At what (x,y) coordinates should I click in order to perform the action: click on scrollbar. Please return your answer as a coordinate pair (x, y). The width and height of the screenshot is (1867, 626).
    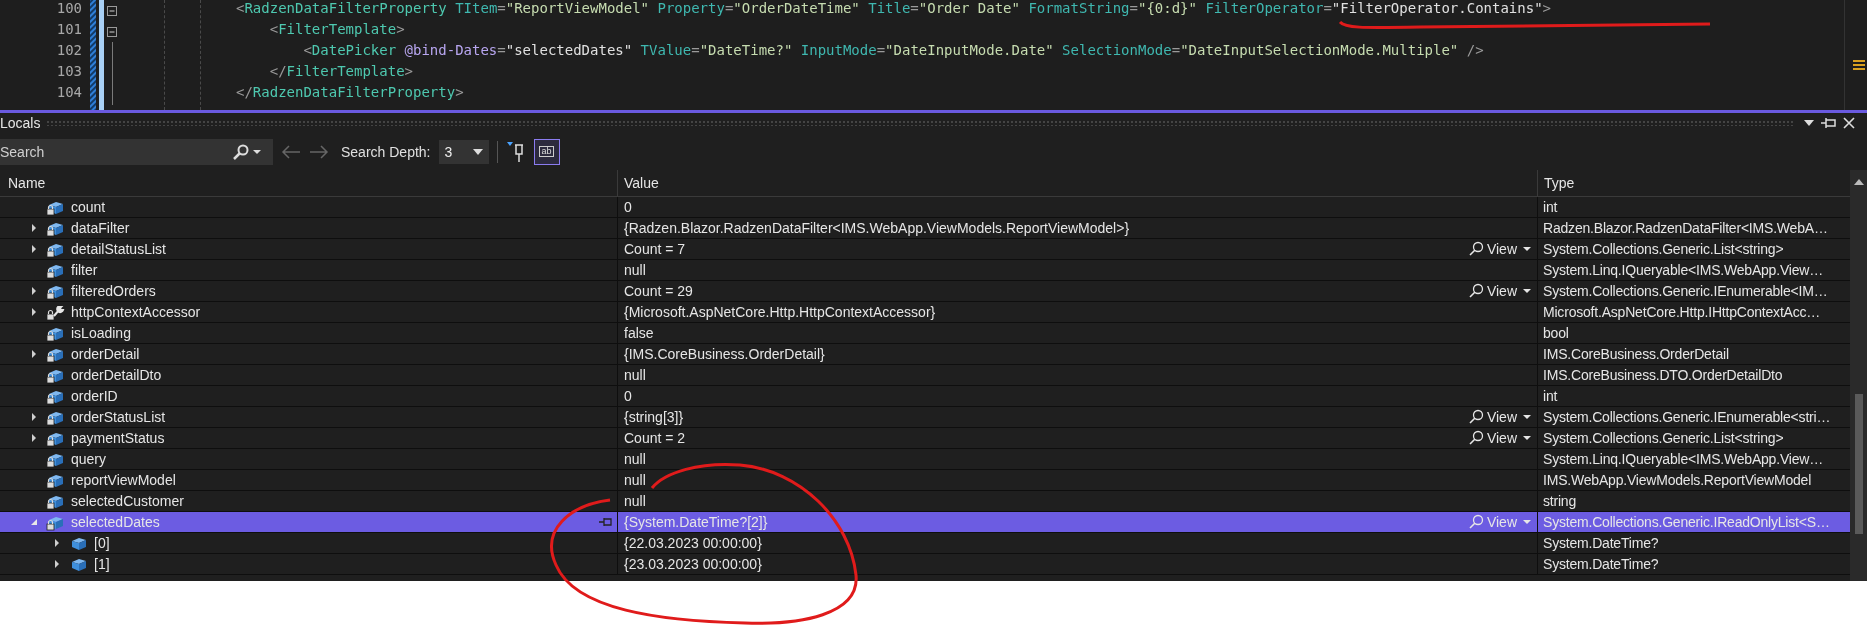
    Looking at the image, I should click on (1858, 375).